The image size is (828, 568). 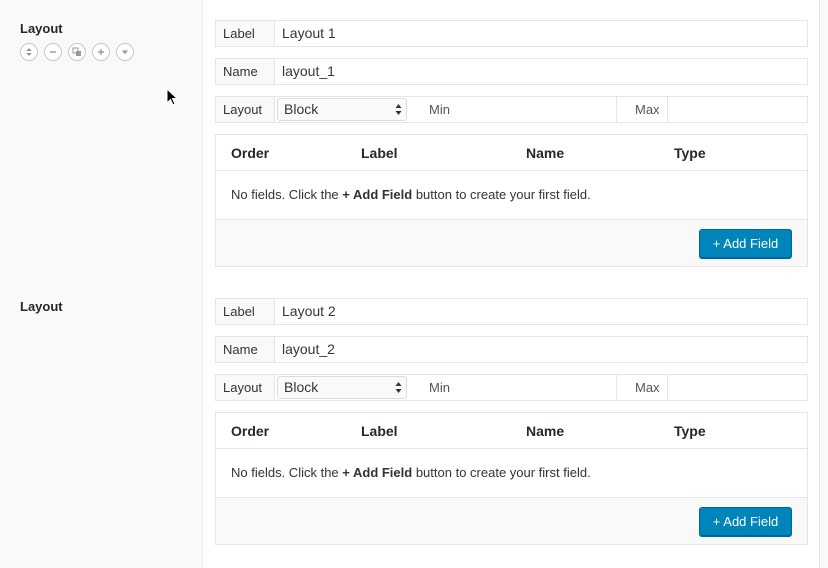 I want to click on label-row: Label Layout 1, so click(x=511, y=33).